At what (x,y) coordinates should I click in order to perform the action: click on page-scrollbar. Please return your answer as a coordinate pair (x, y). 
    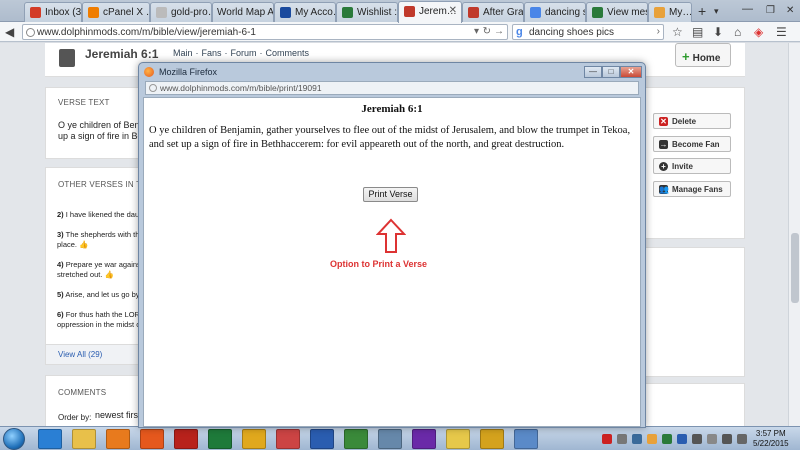
    Looking at the image, I should click on (794, 234).